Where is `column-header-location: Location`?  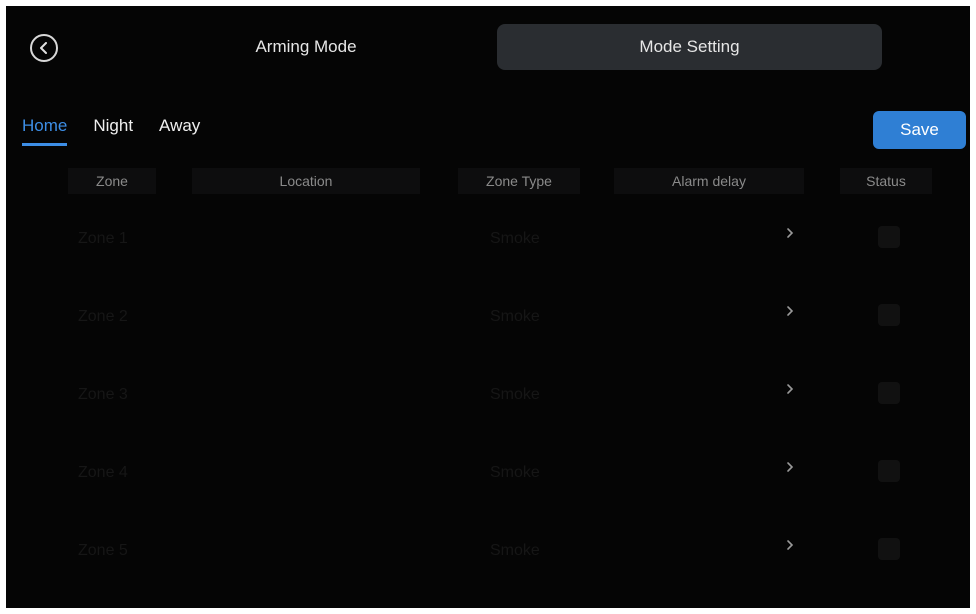 column-header-location: Location is located at coordinates (306, 181).